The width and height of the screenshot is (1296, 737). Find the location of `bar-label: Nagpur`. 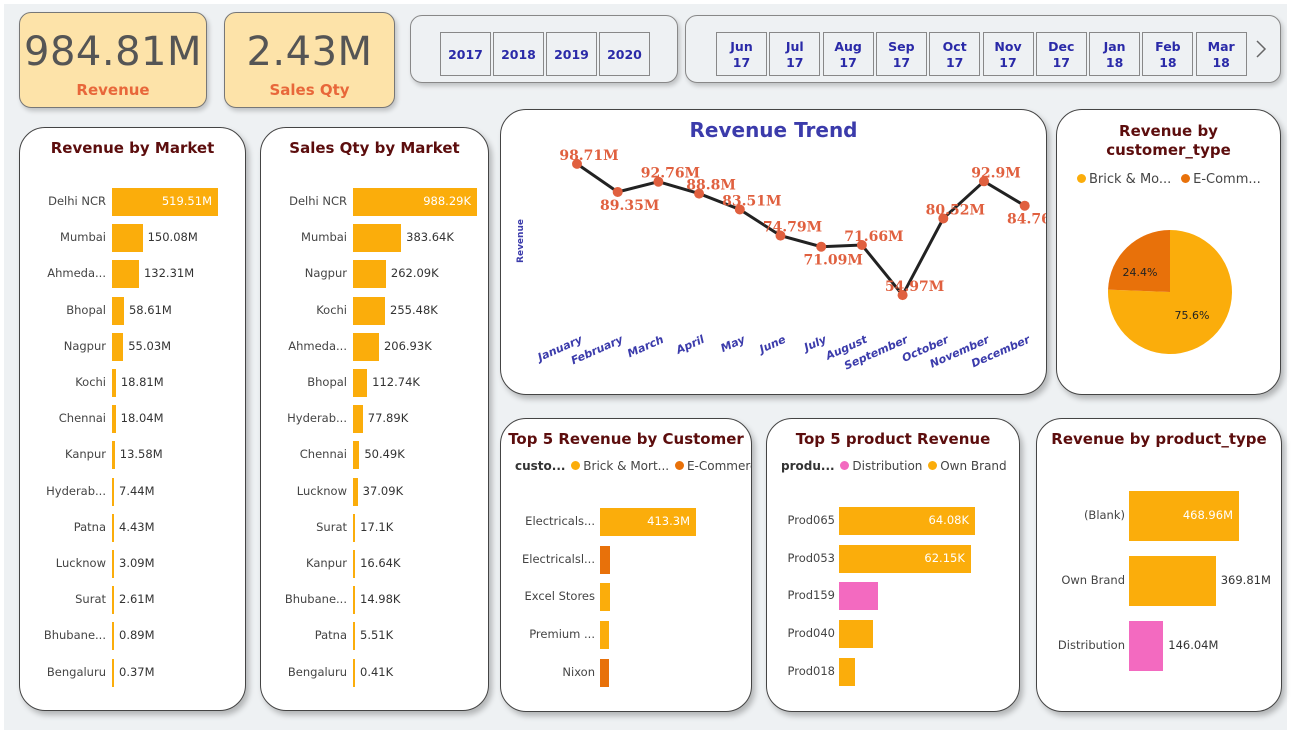

bar-label: Nagpur is located at coordinates (325, 273).